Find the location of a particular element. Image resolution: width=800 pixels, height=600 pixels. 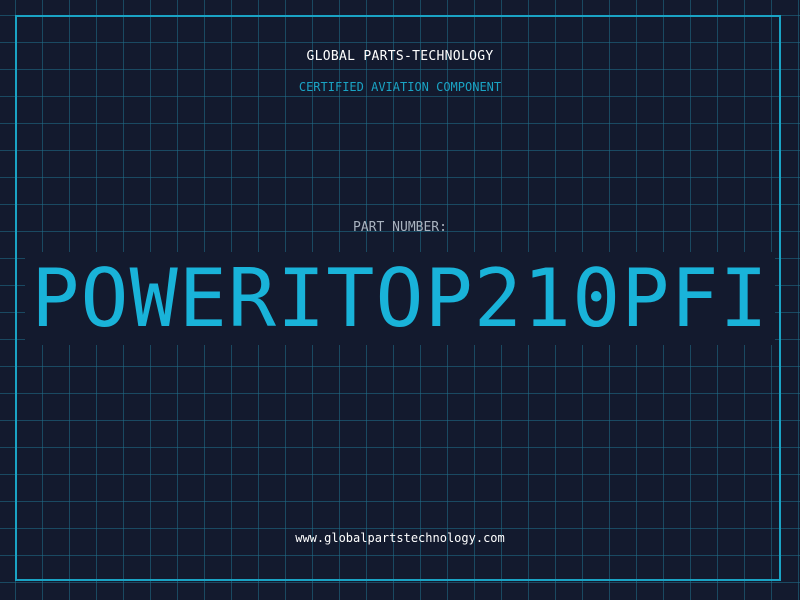

part-number-value: POWERITOP210PFI is located at coordinates (400, 298).